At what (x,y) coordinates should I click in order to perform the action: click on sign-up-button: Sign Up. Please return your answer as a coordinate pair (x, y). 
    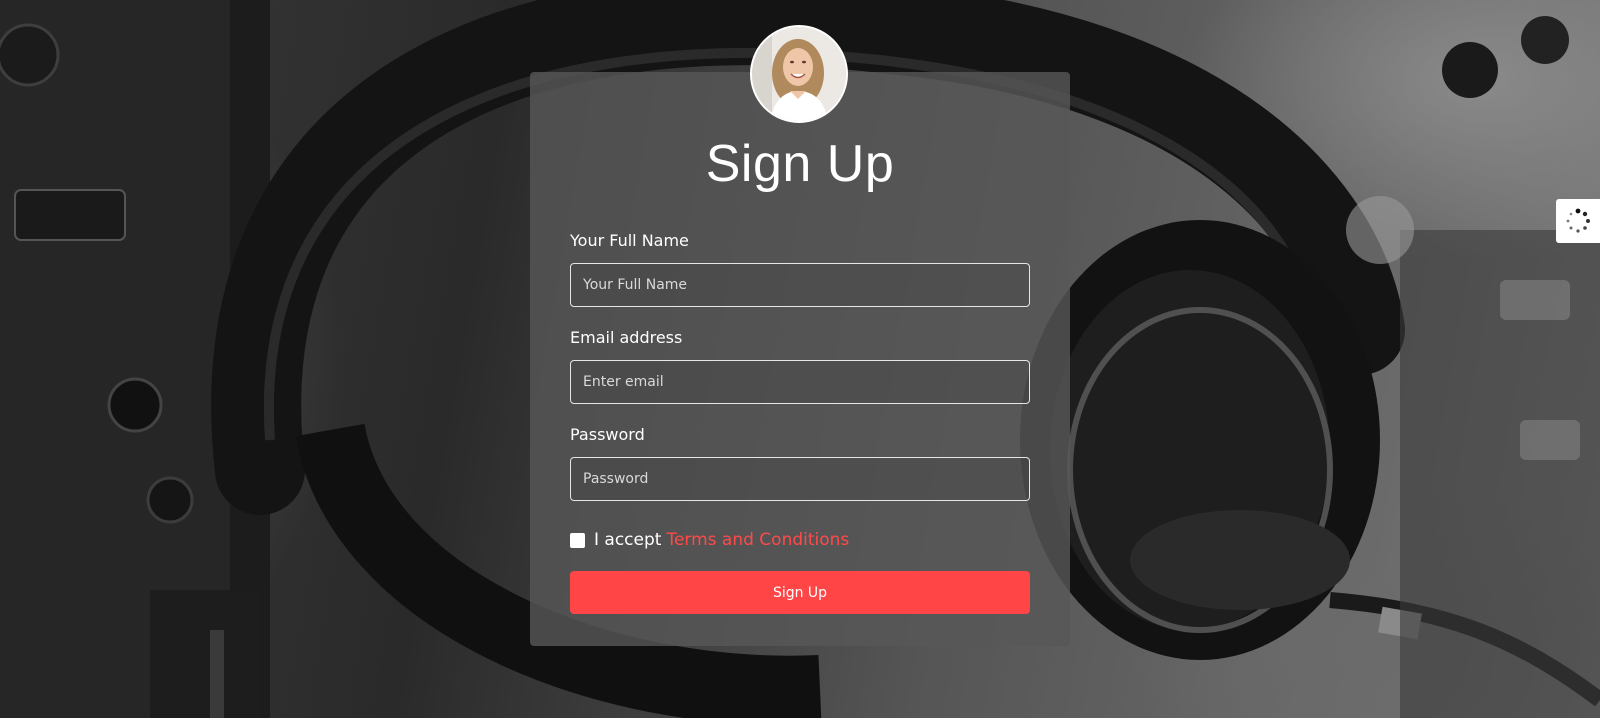
    Looking at the image, I should click on (800, 592).